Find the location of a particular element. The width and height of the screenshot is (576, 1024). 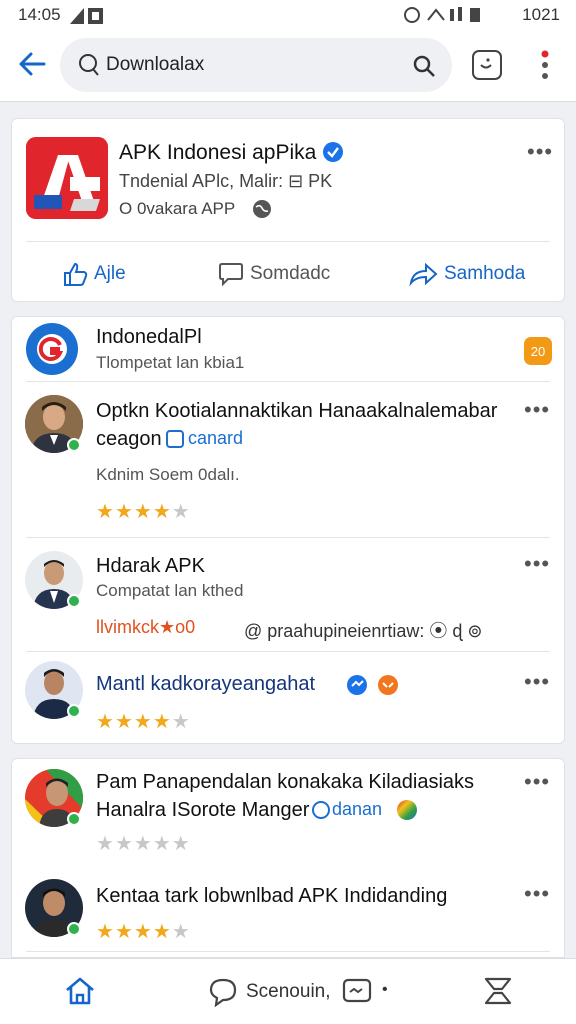

messenger-icon is located at coordinates (487, 65).